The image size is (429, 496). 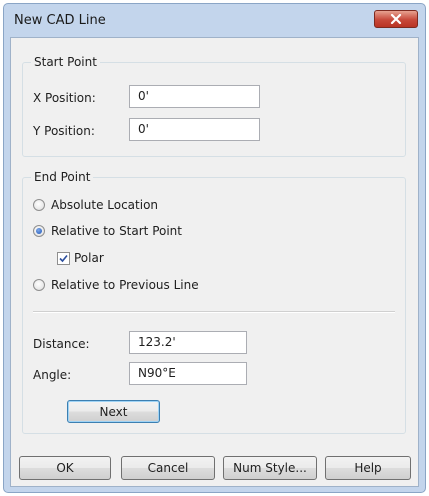 What do you see at coordinates (194, 129) in the screenshot?
I see `y-position-input: 0'` at bounding box center [194, 129].